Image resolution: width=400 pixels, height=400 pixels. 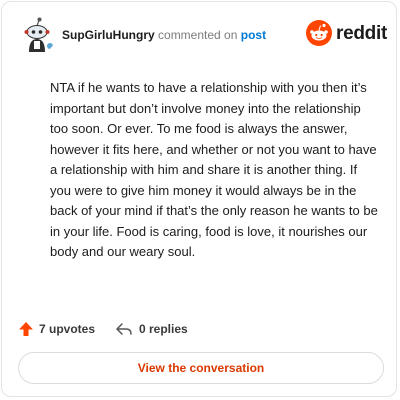 I want to click on upvote-button: 7 upvotes, so click(x=56, y=329).